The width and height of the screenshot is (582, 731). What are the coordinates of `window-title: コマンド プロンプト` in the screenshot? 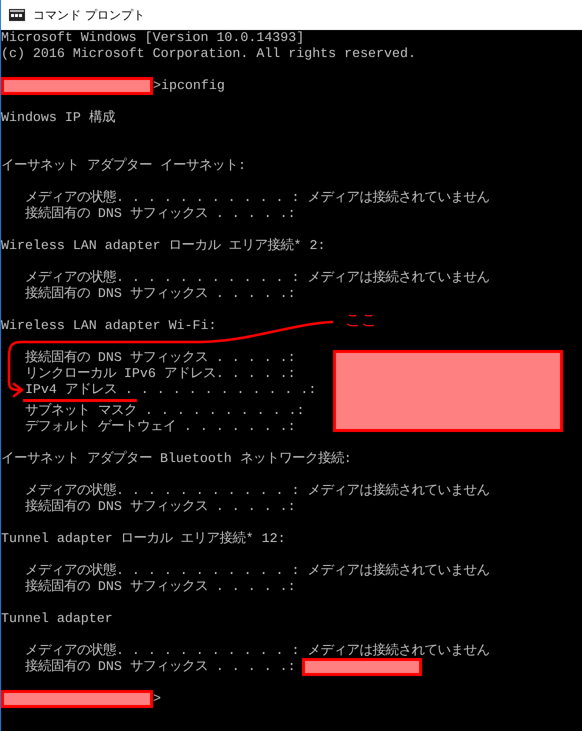 It's located at (89, 15).